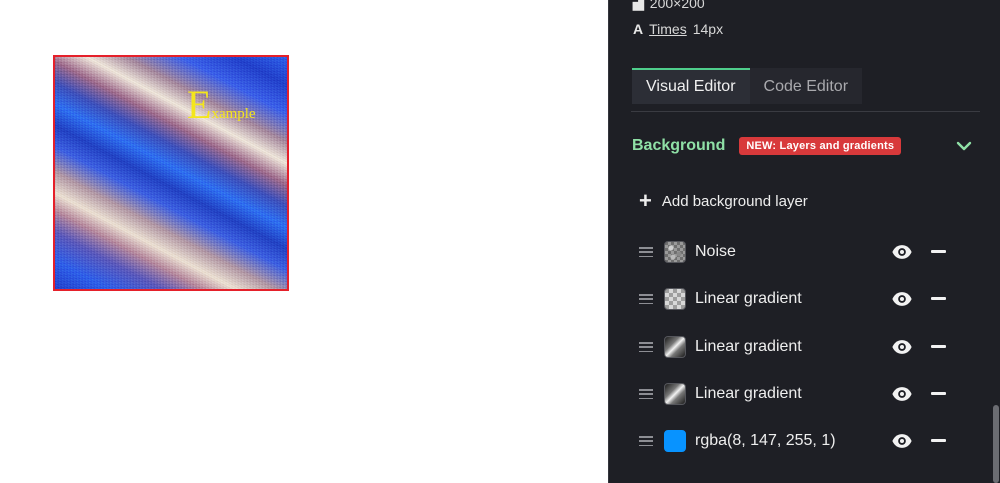 The width and height of the screenshot is (1000, 483). What do you see at coordinates (715, 251) in the screenshot?
I see `layer-label: Noise` at bounding box center [715, 251].